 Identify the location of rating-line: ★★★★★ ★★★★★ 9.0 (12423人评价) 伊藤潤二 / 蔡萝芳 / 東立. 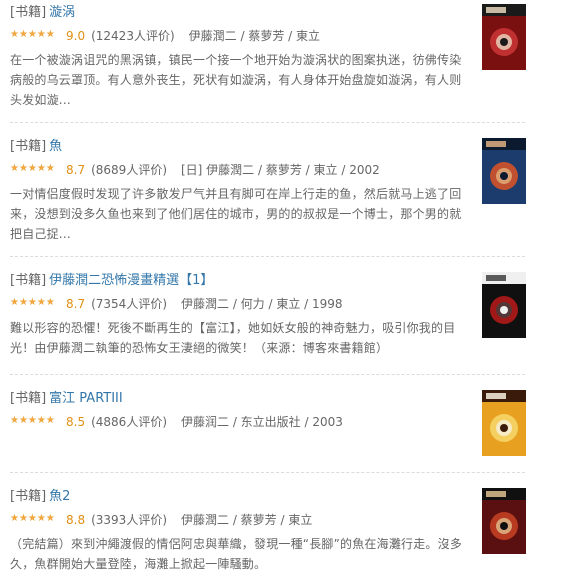
(165, 36).